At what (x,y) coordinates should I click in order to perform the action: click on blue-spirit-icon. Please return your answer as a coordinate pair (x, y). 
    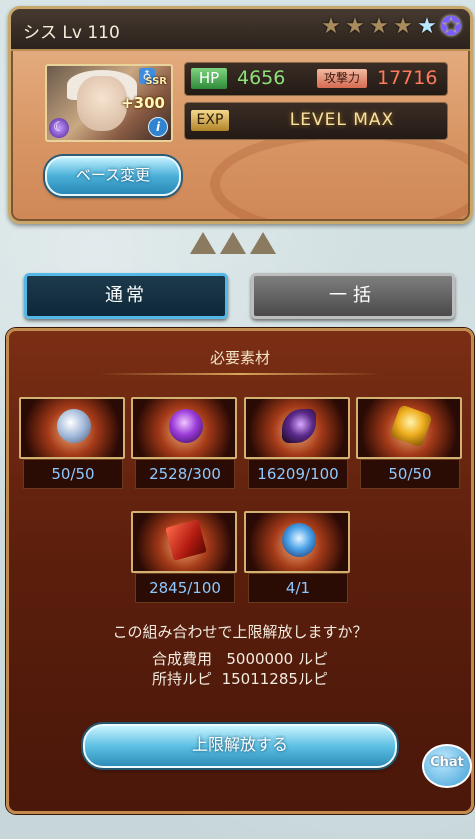
    Looking at the image, I should click on (297, 542).